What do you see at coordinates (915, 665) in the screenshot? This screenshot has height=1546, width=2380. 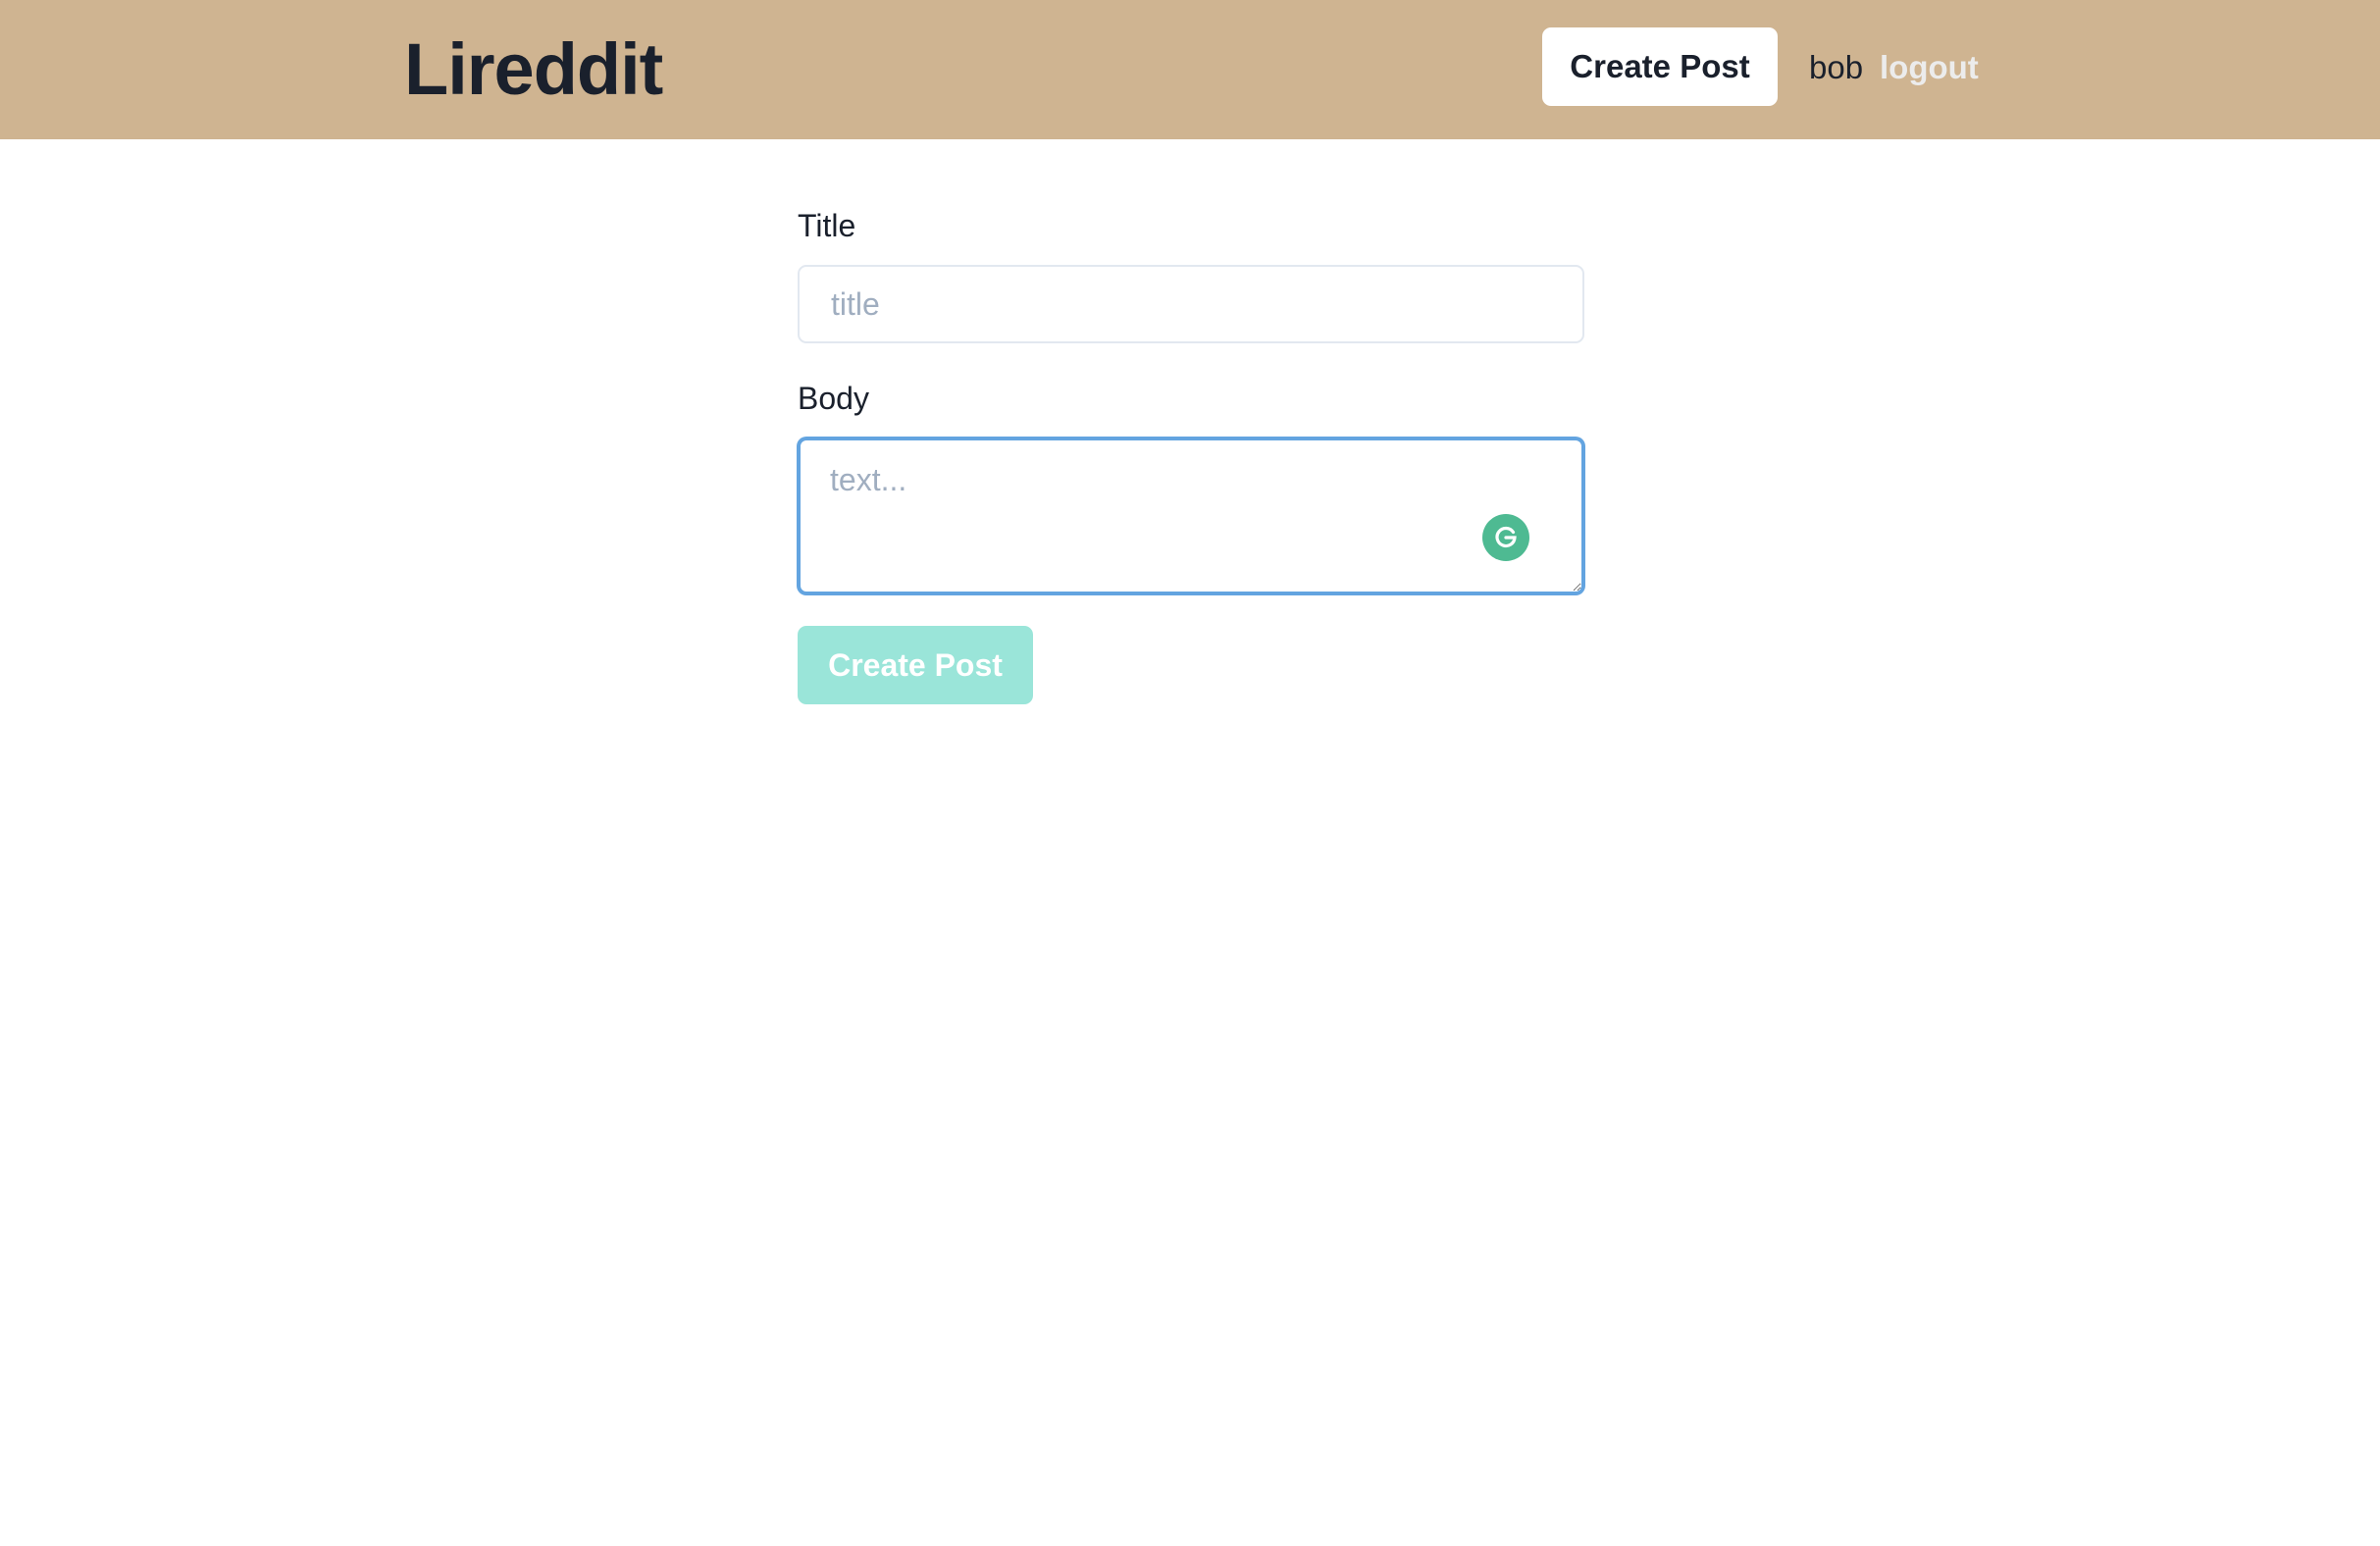 I see `submit-create-post-button: Create Post` at bounding box center [915, 665].